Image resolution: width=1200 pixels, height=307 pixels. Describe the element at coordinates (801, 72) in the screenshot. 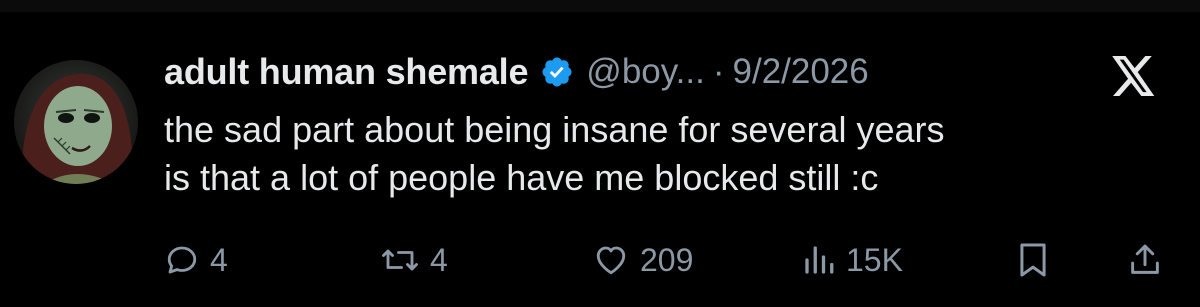

I see `tweet-date: 9/2/2026` at that location.